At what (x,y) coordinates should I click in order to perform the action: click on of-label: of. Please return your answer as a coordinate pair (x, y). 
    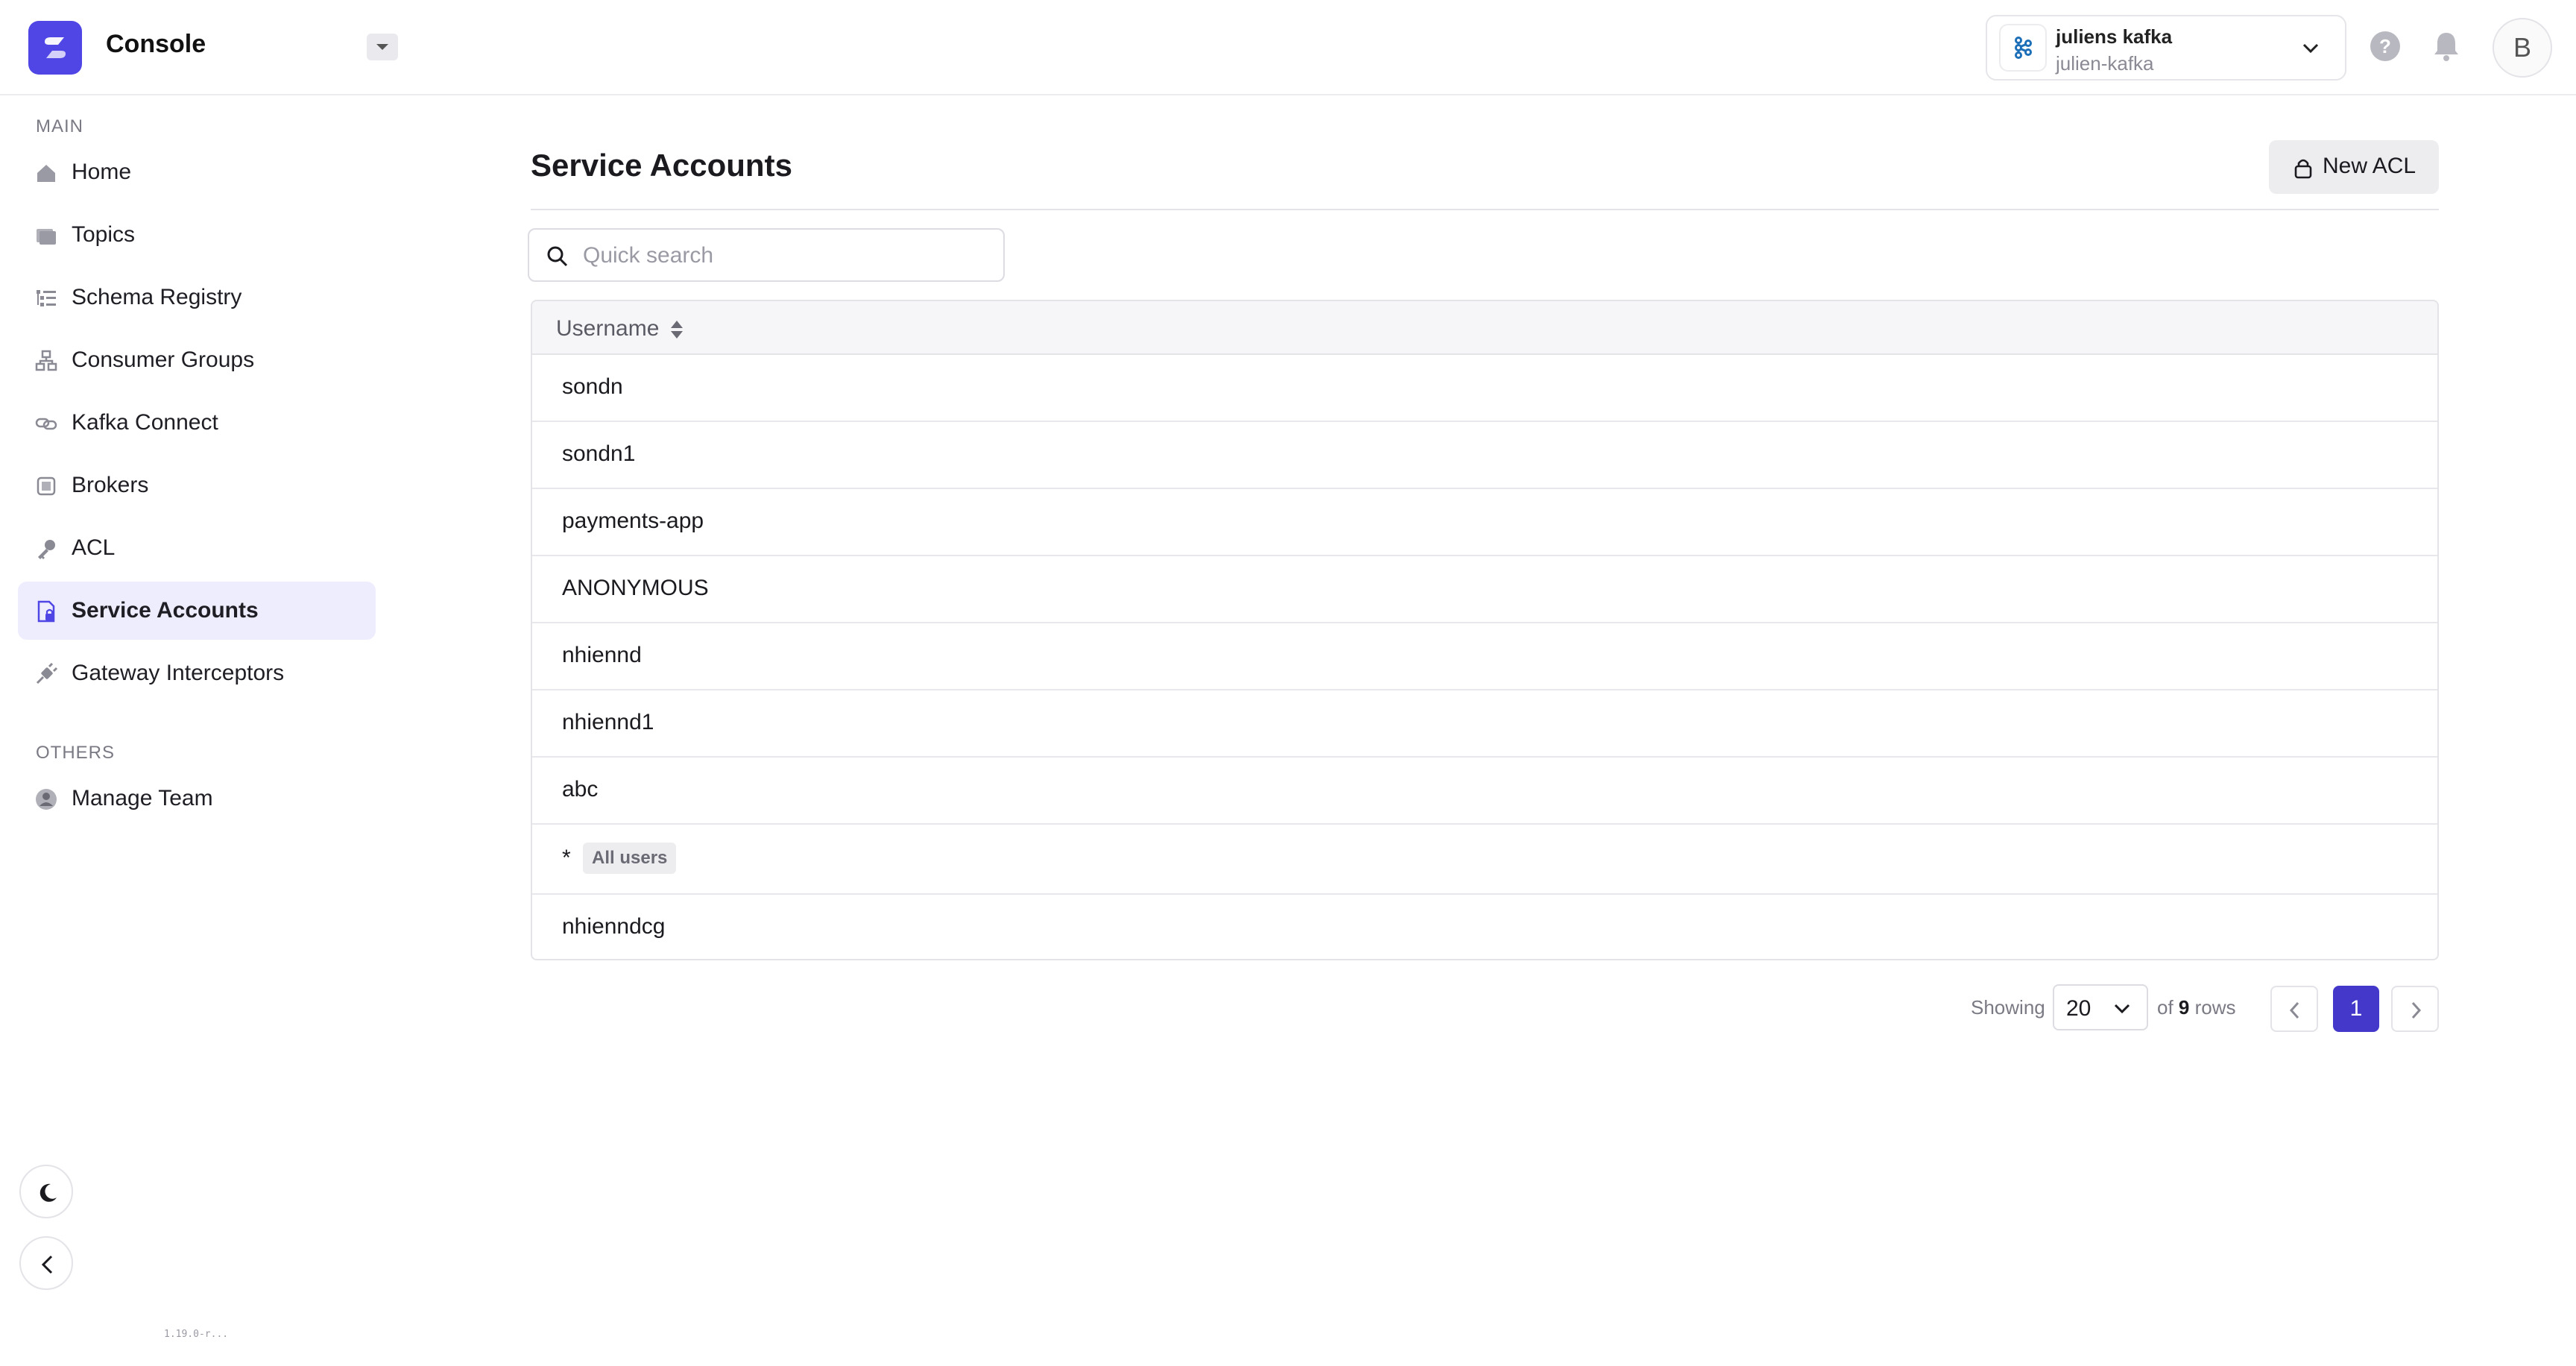
    Looking at the image, I should click on (2165, 1007).